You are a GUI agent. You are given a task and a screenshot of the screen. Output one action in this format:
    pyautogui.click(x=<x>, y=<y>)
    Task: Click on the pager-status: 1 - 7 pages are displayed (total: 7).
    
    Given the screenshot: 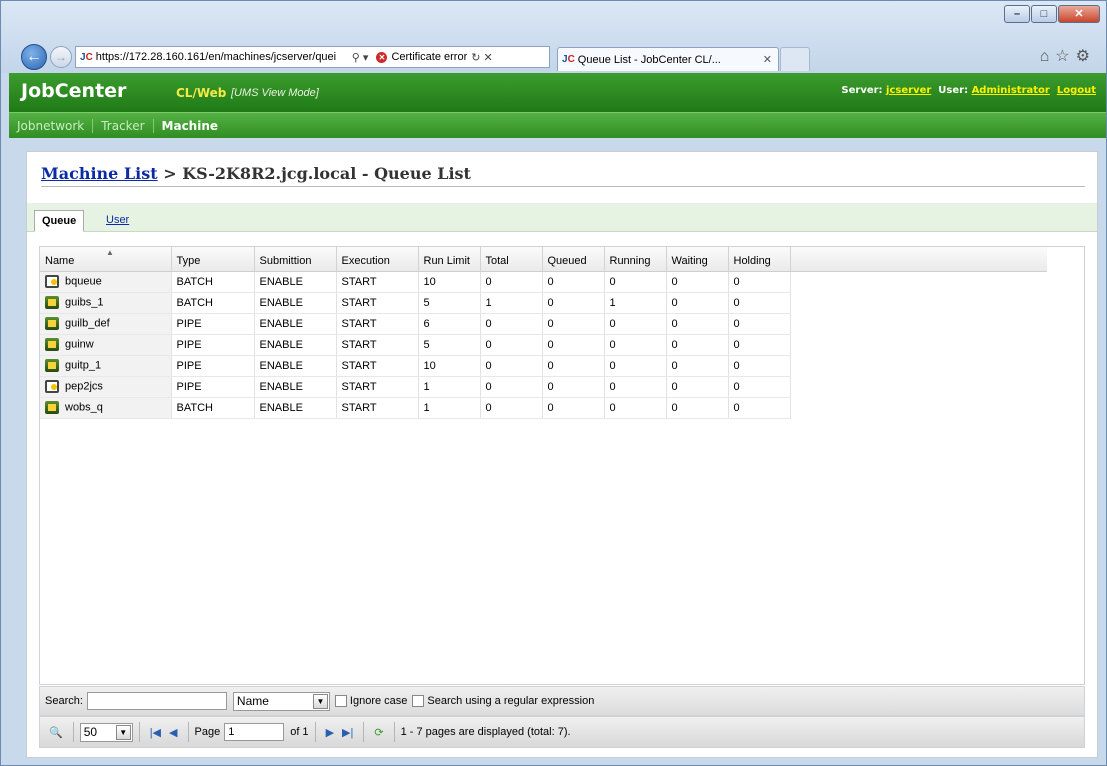 What is the action you would take?
    pyautogui.click(x=485, y=732)
    